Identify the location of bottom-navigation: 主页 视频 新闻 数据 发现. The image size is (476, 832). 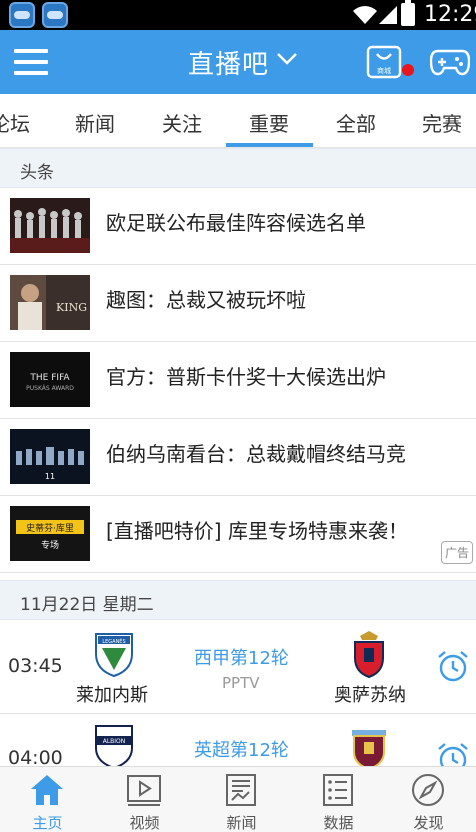
(238, 799).